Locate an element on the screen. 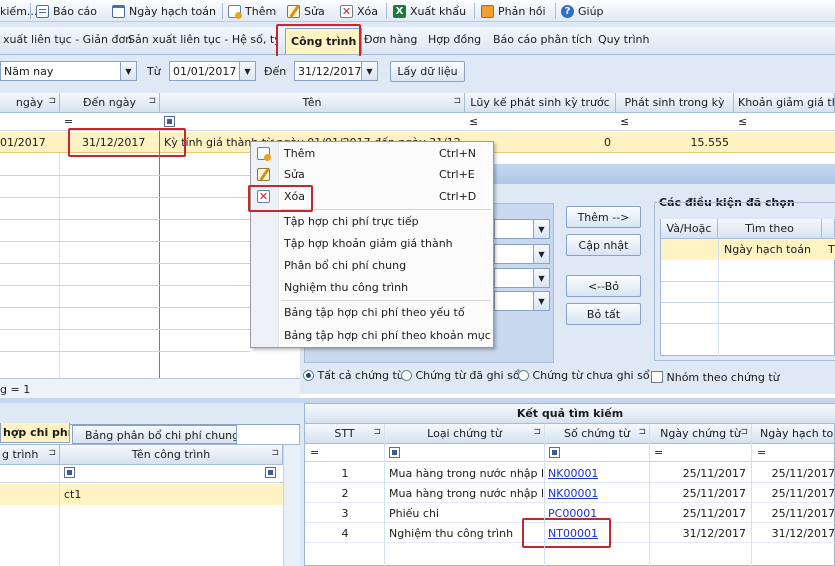  checkbox-icon is located at coordinates (657, 377).